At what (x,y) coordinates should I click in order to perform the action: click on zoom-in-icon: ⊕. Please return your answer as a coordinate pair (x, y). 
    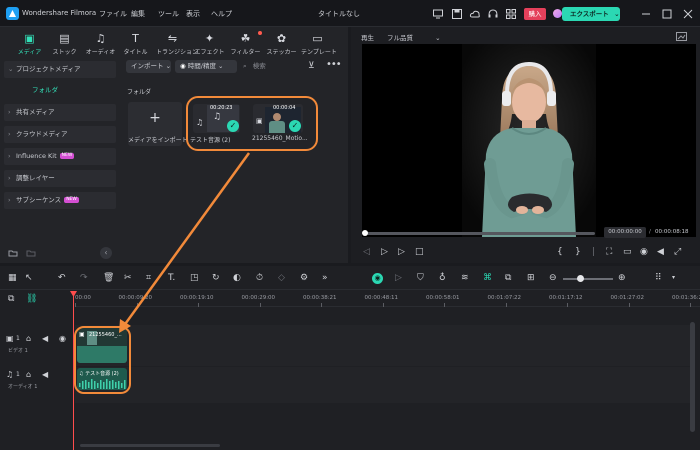
    Looking at the image, I should click on (622, 278).